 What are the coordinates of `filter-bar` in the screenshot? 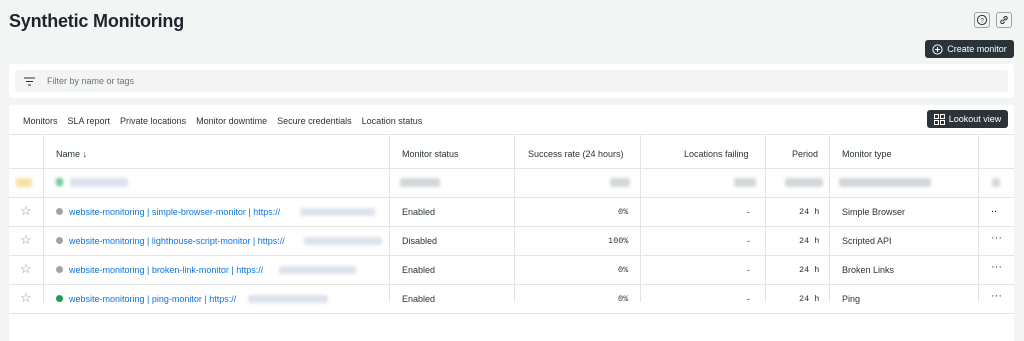 It's located at (511, 81).